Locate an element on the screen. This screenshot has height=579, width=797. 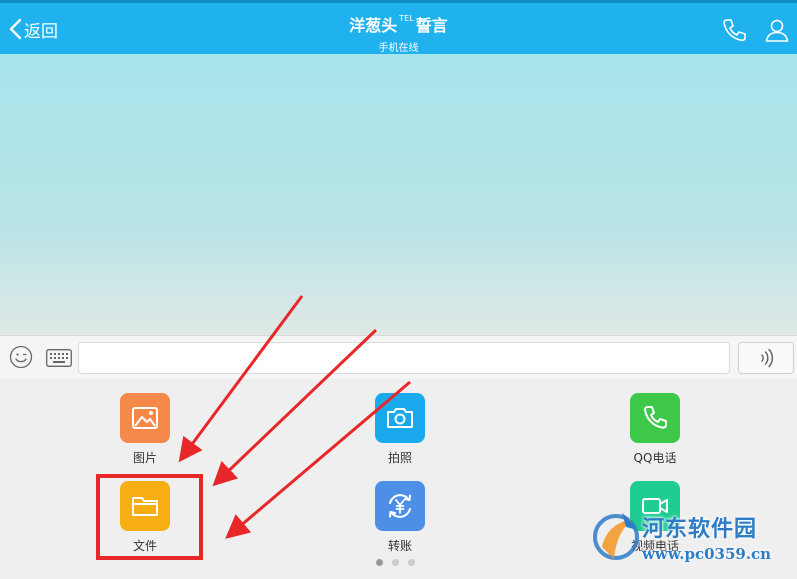
tool-label: 转账 is located at coordinates (399, 546).